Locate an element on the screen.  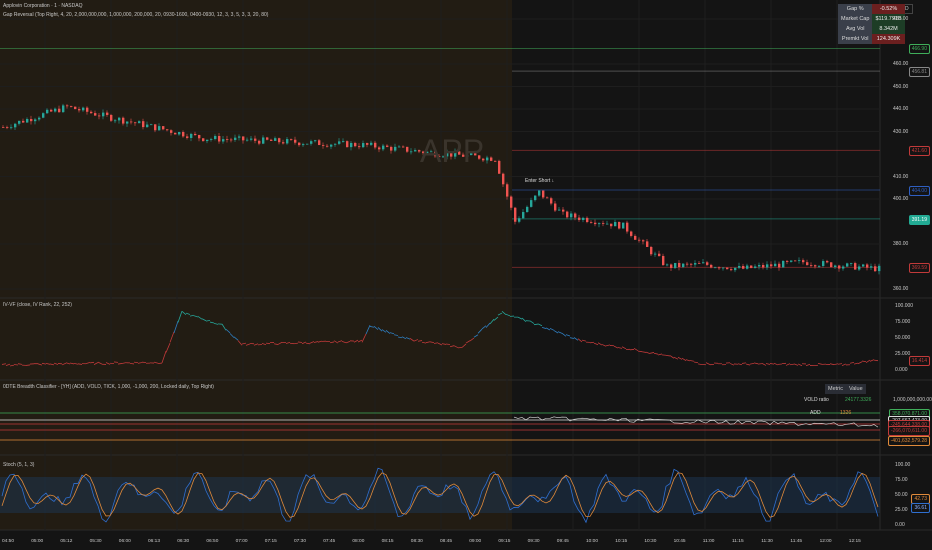
time-tick: 06:00 is located at coordinates (124, 541).